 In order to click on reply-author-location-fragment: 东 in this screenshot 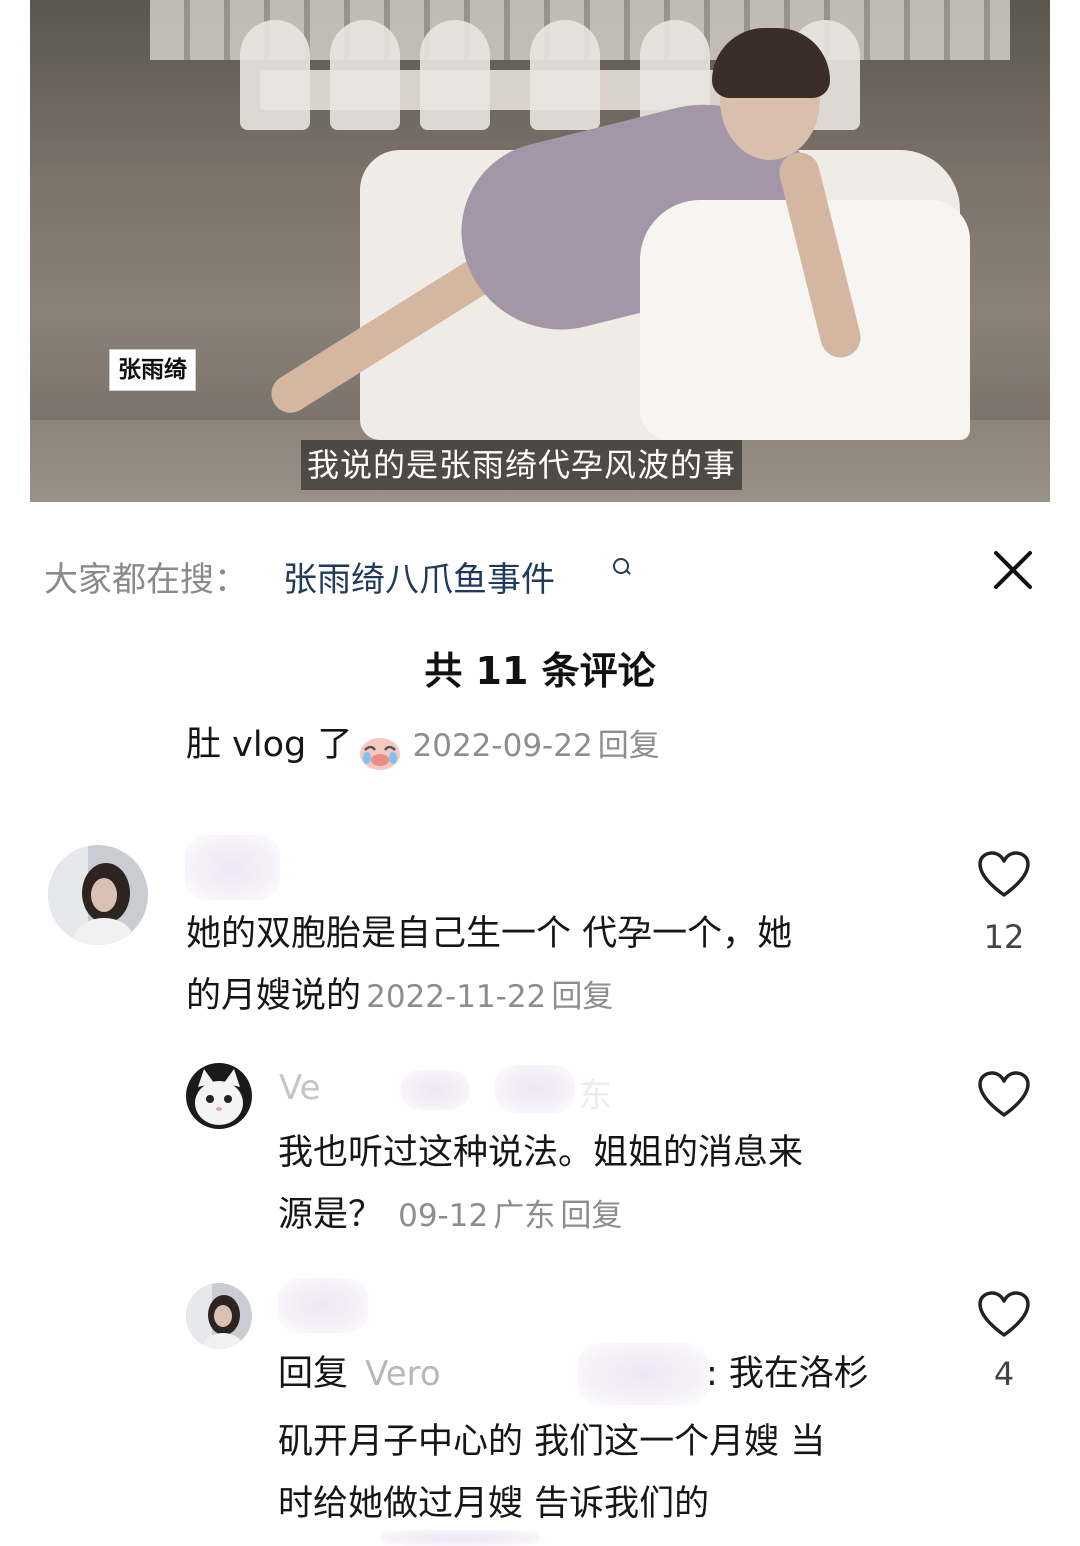, I will do `click(595, 1096)`.